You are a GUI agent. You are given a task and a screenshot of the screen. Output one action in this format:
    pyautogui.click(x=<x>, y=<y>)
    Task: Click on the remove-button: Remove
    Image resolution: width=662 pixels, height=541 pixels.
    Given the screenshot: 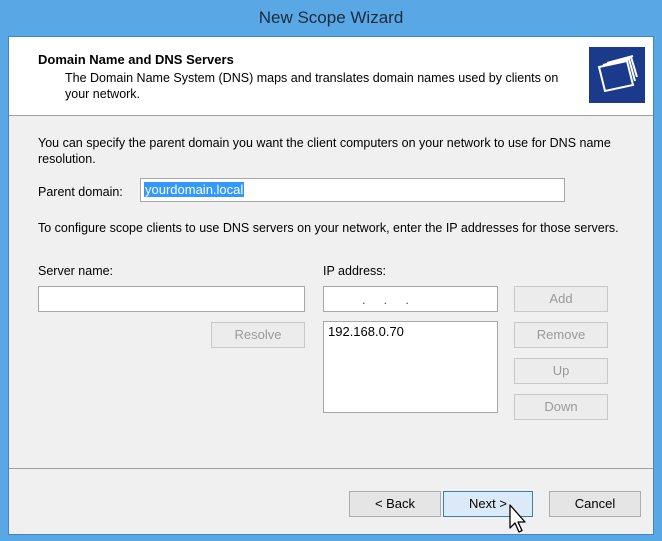 What is the action you would take?
    pyautogui.click(x=561, y=335)
    